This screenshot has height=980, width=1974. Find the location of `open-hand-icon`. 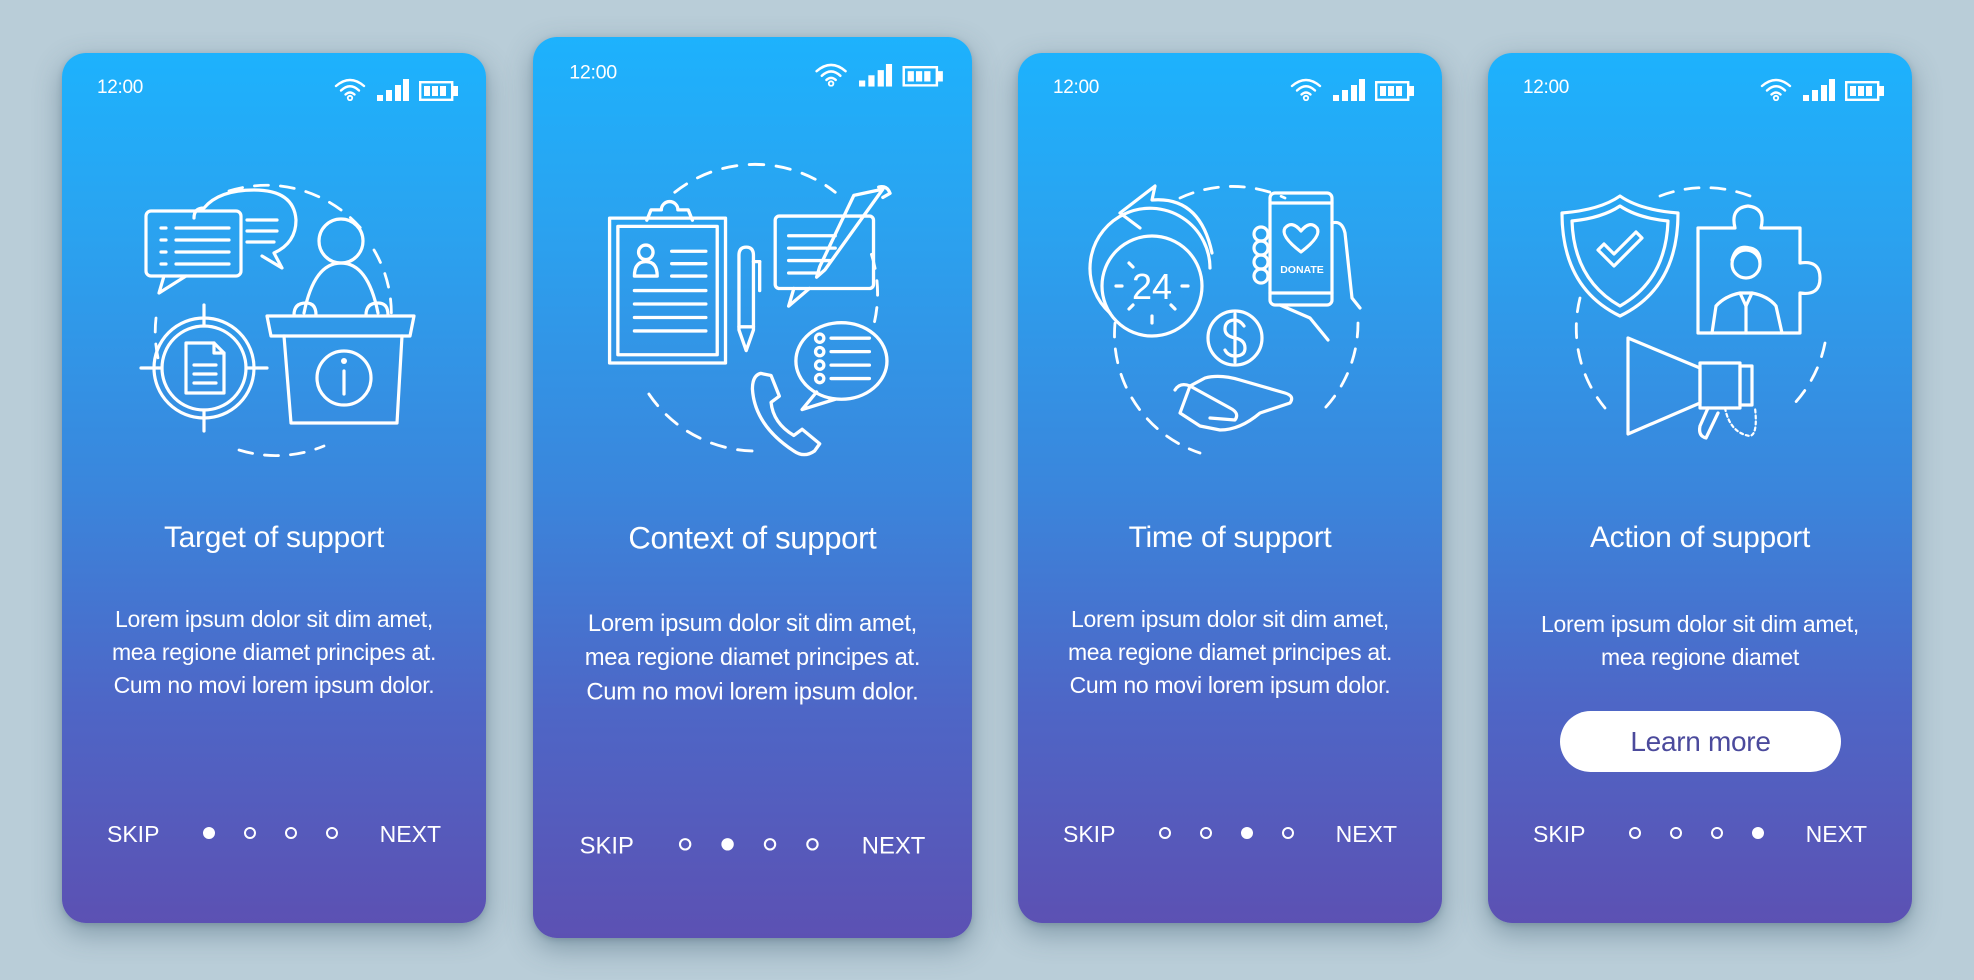

open-hand-icon is located at coordinates (1233, 403).